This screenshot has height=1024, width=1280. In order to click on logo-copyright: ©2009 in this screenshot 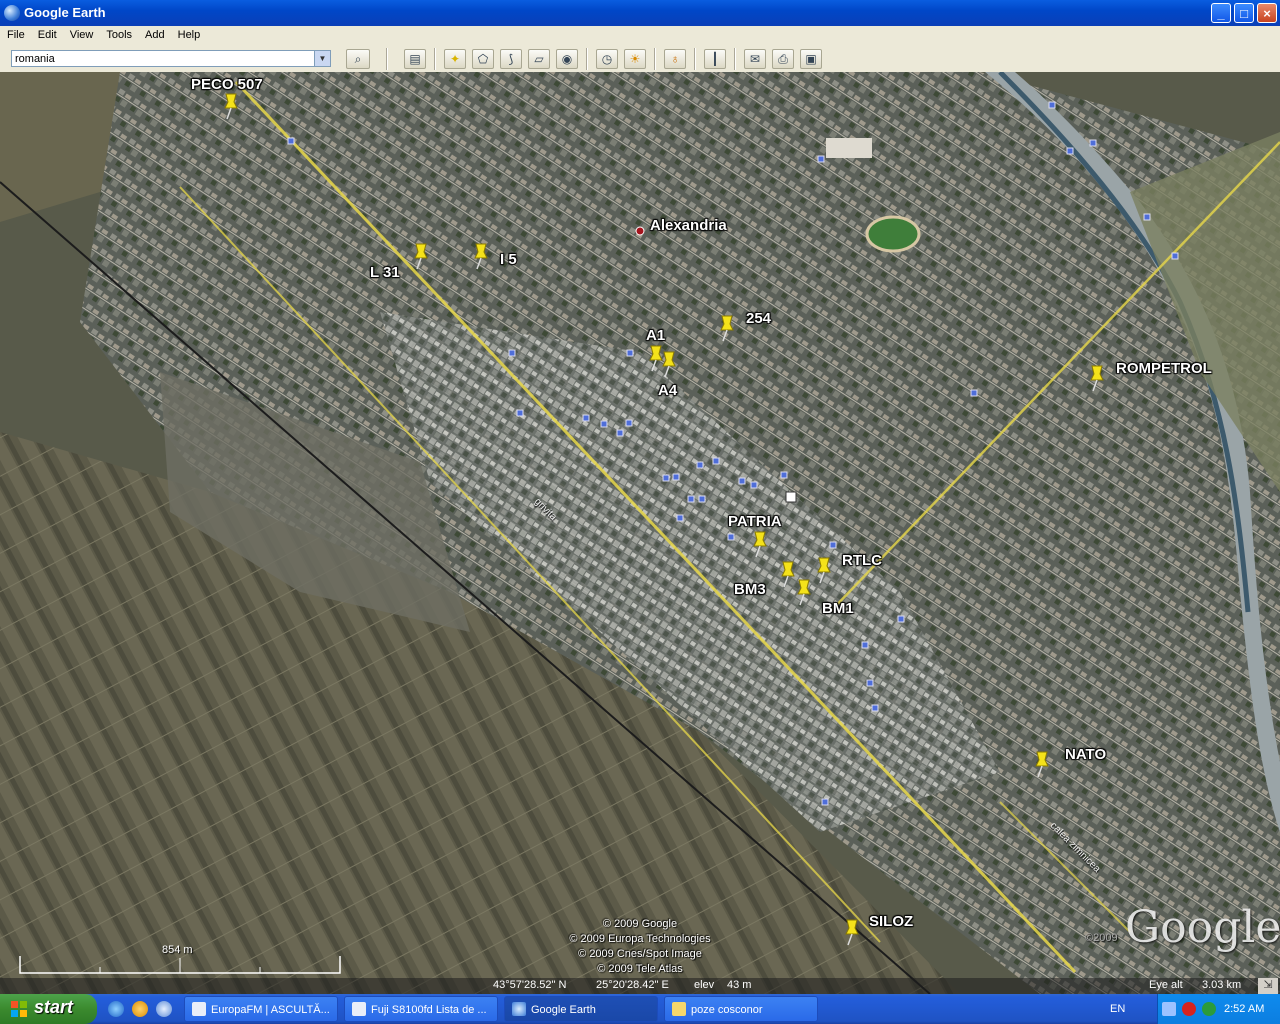, I will do `click(1101, 938)`.